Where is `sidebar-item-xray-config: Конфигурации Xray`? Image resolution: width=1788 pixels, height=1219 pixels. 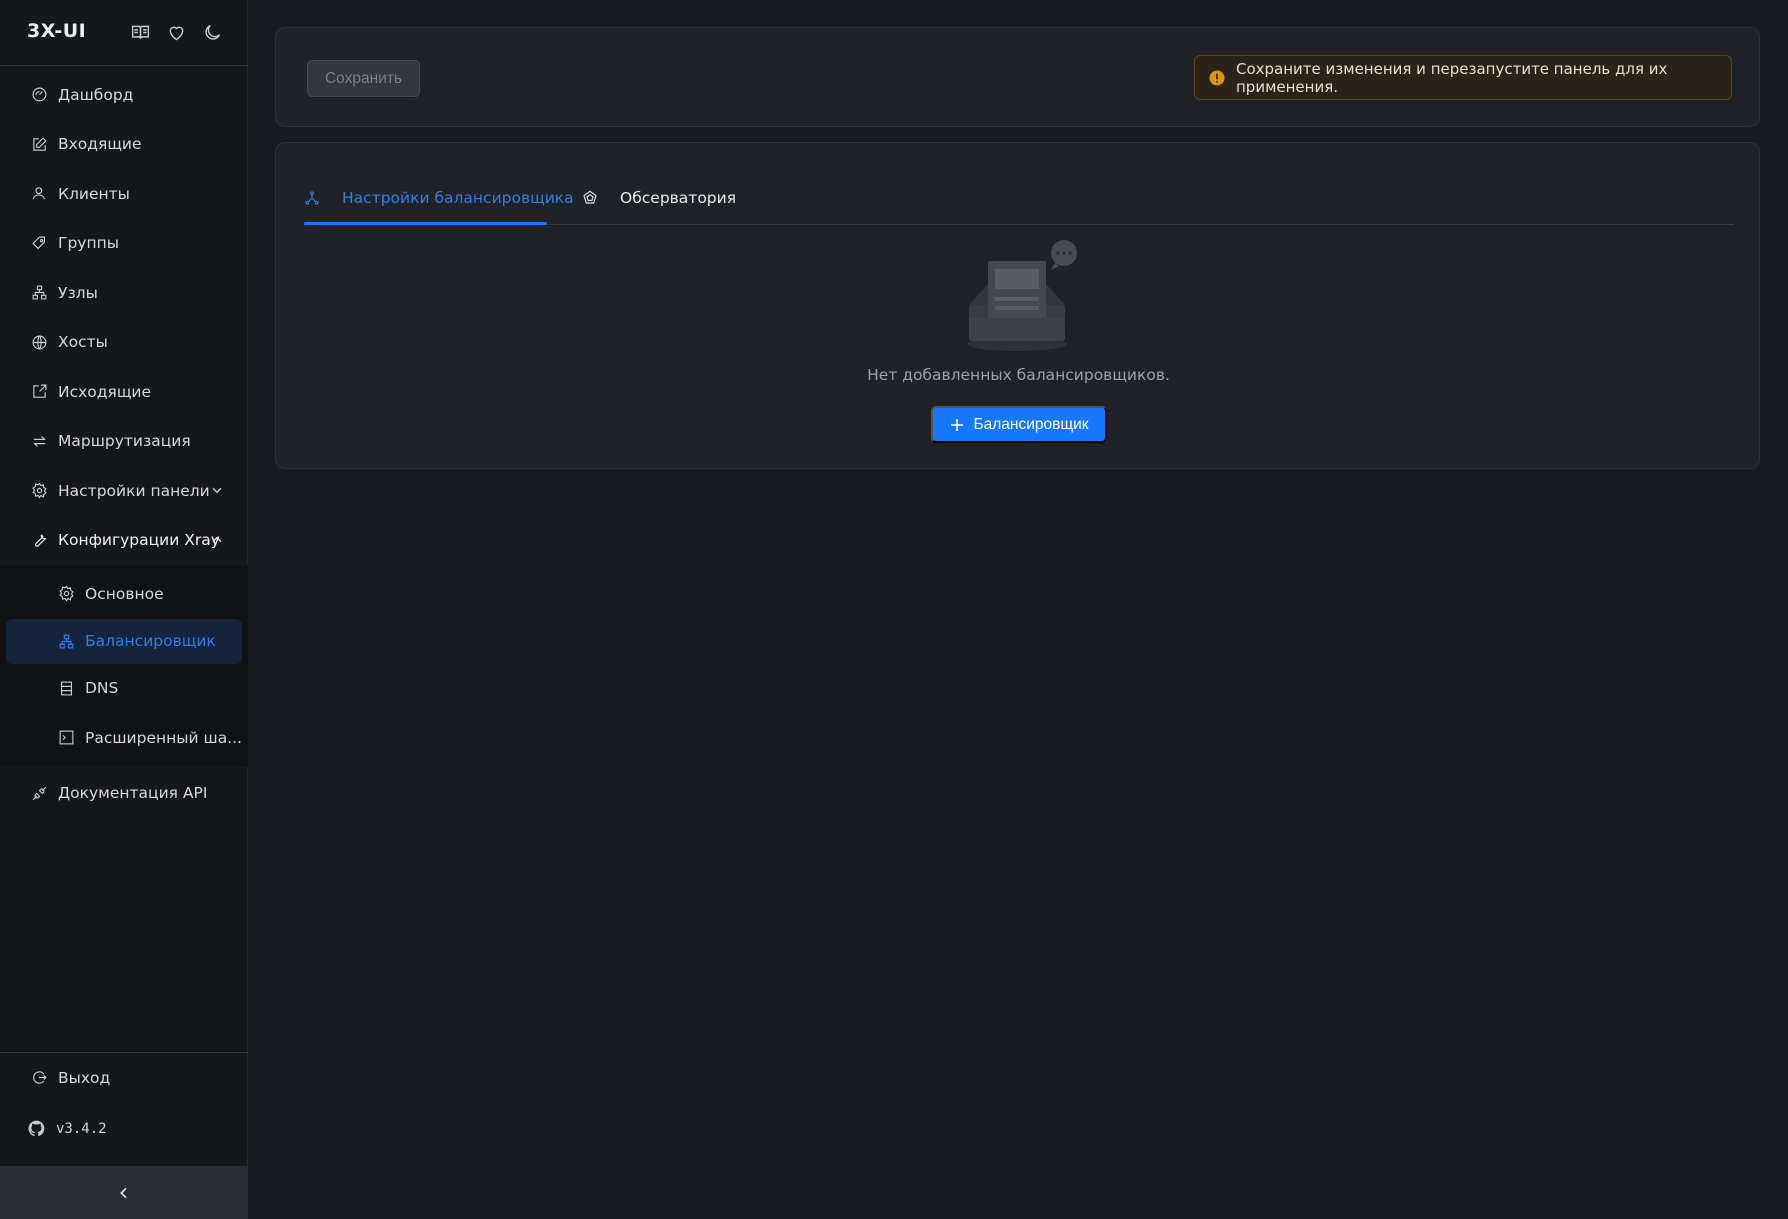
sidebar-item-xray-config: Конфигурации Xray is located at coordinates (124, 541).